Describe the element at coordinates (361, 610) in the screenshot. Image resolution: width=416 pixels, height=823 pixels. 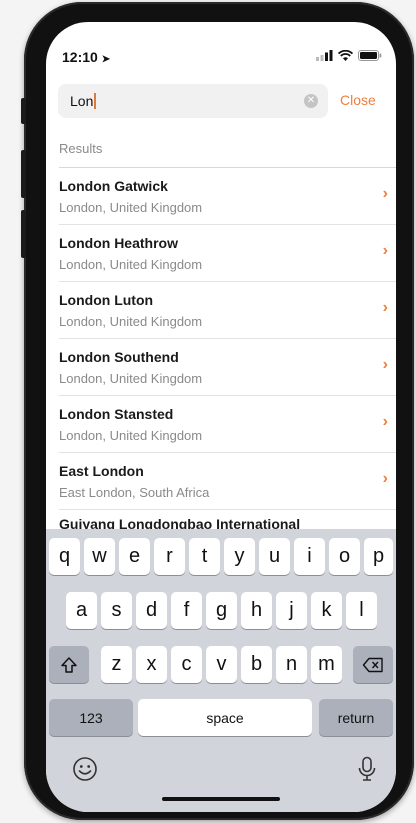
I see `key-l: l` at that location.